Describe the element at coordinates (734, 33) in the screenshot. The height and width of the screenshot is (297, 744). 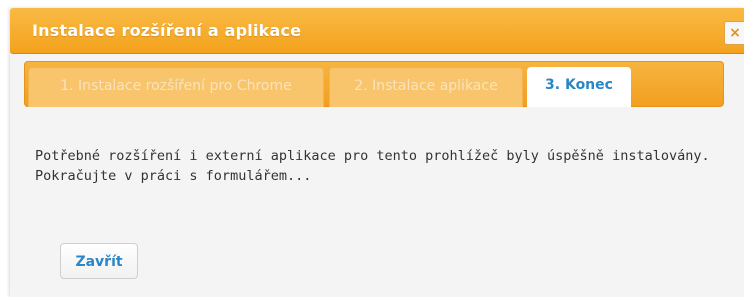
I see `close-icon: ×` at that location.